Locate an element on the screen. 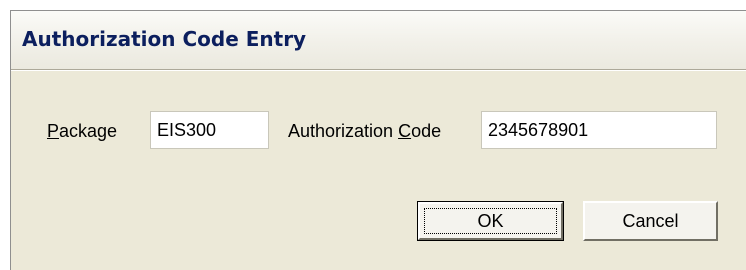  package-label-rest: ackage is located at coordinates (88, 131).